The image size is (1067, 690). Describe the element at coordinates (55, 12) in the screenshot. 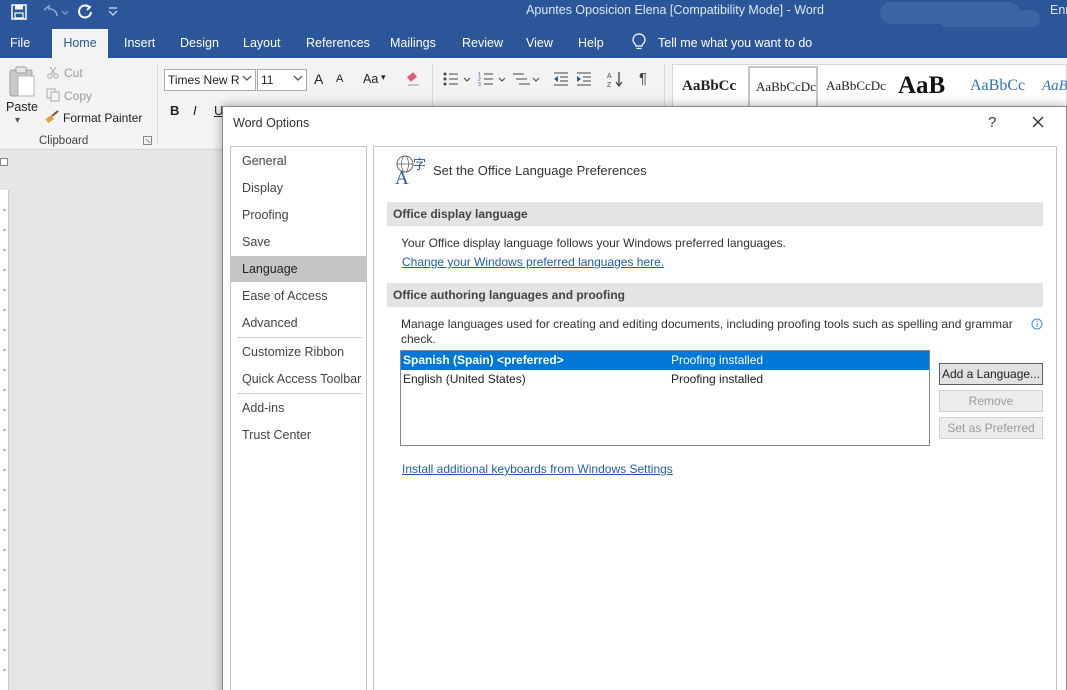

I see `undo-icon` at that location.